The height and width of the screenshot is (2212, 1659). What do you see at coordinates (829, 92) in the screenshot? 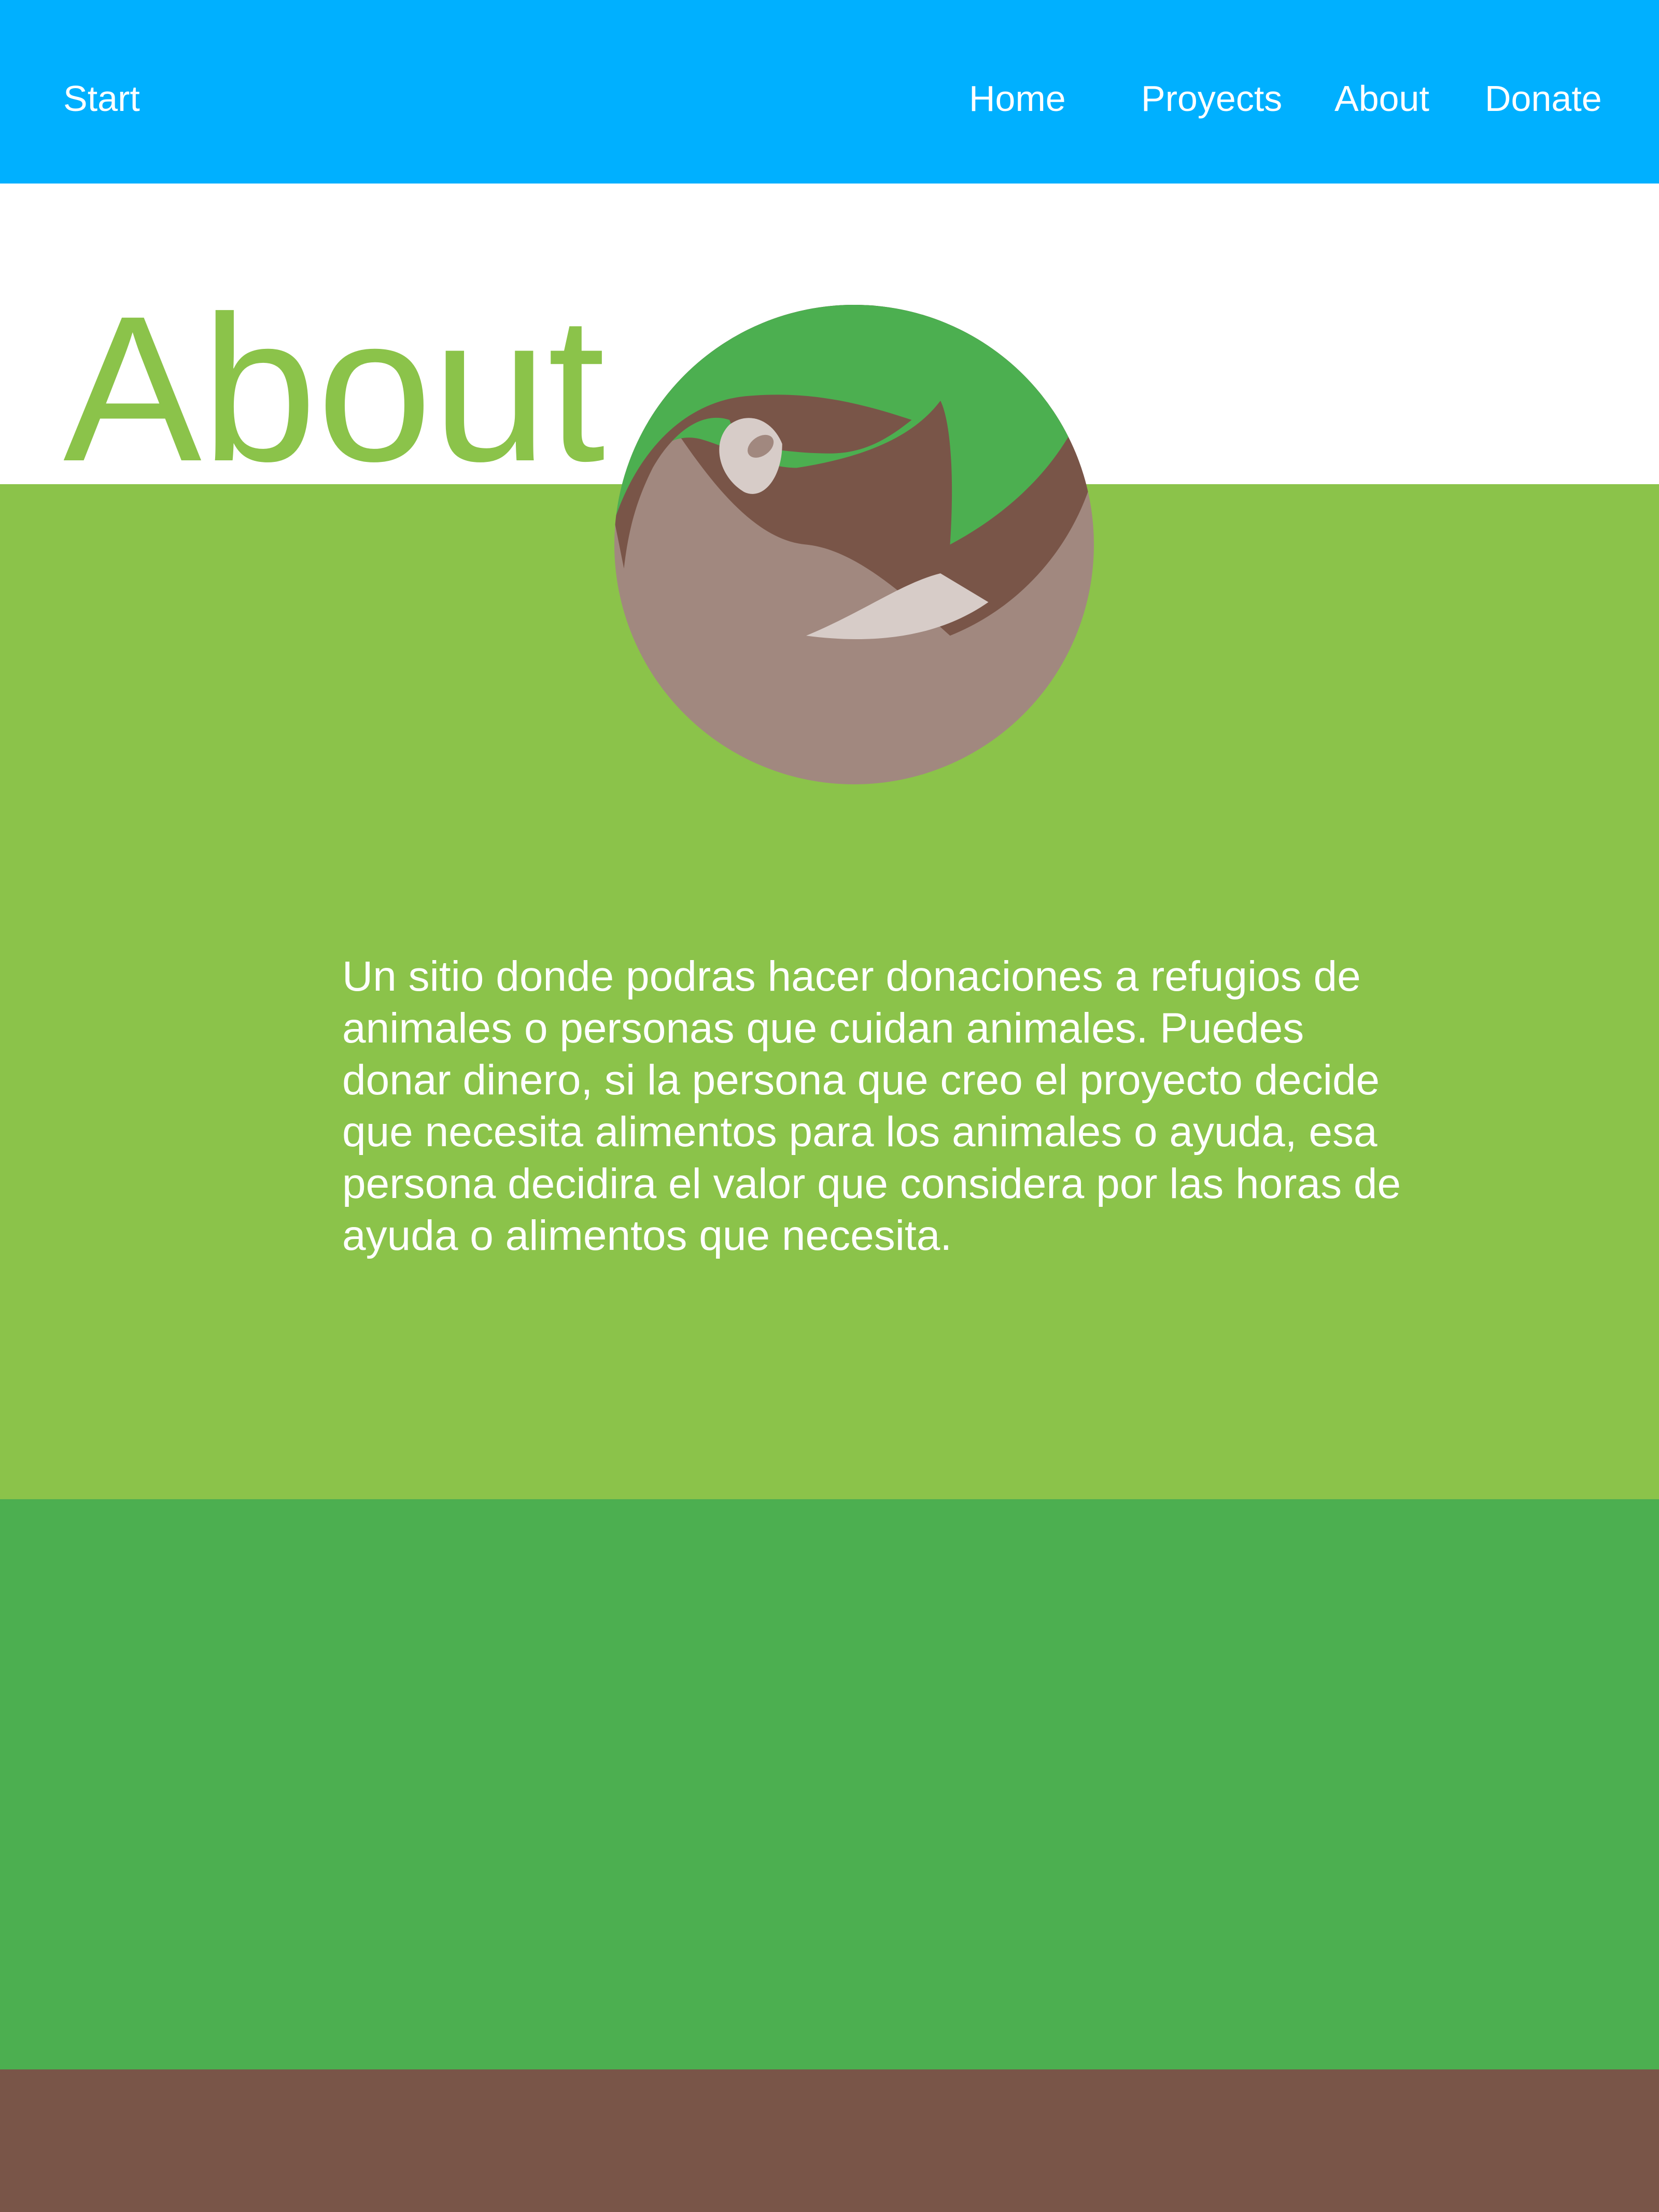
I see `top-navigation-bar: Start Home Proyects About Donate` at bounding box center [829, 92].